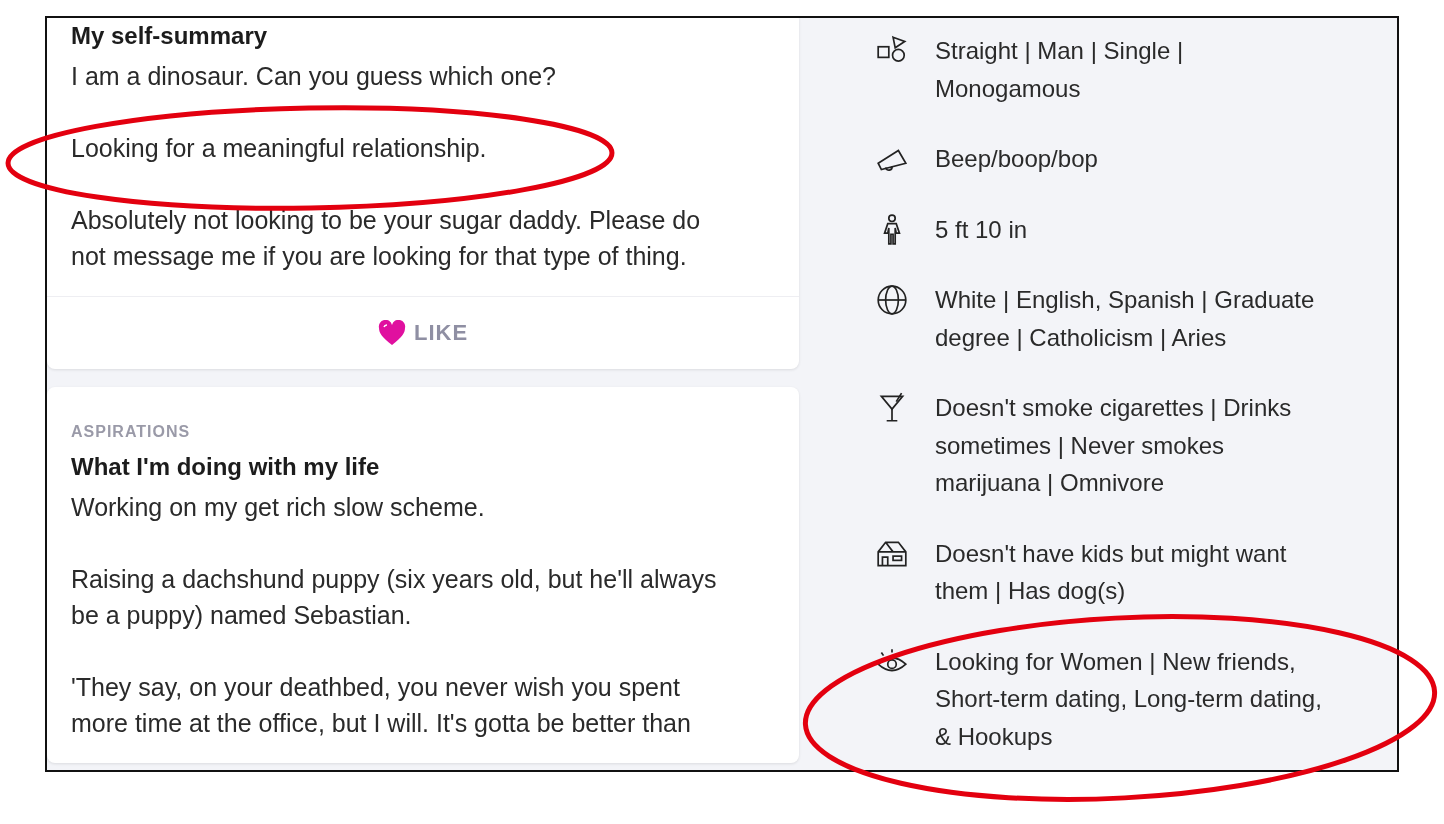 The image size is (1444, 824). Describe the element at coordinates (1114, 445) in the screenshot. I see `detail-text: Doesn't smoke cigarettes | Drinks sometimes | Never smokes marijuana | Omnivore` at that location.